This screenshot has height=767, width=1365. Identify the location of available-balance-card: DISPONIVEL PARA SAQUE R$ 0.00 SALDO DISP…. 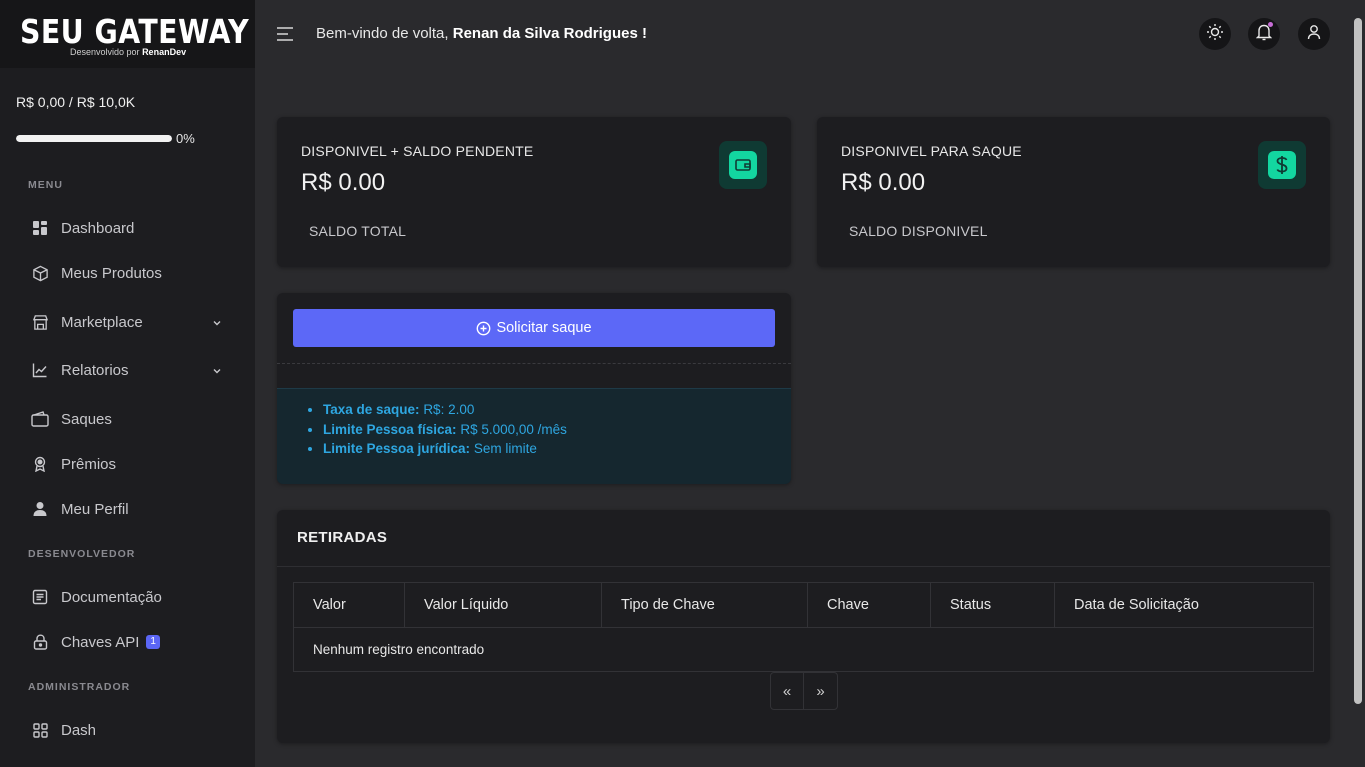
(1073, 192).